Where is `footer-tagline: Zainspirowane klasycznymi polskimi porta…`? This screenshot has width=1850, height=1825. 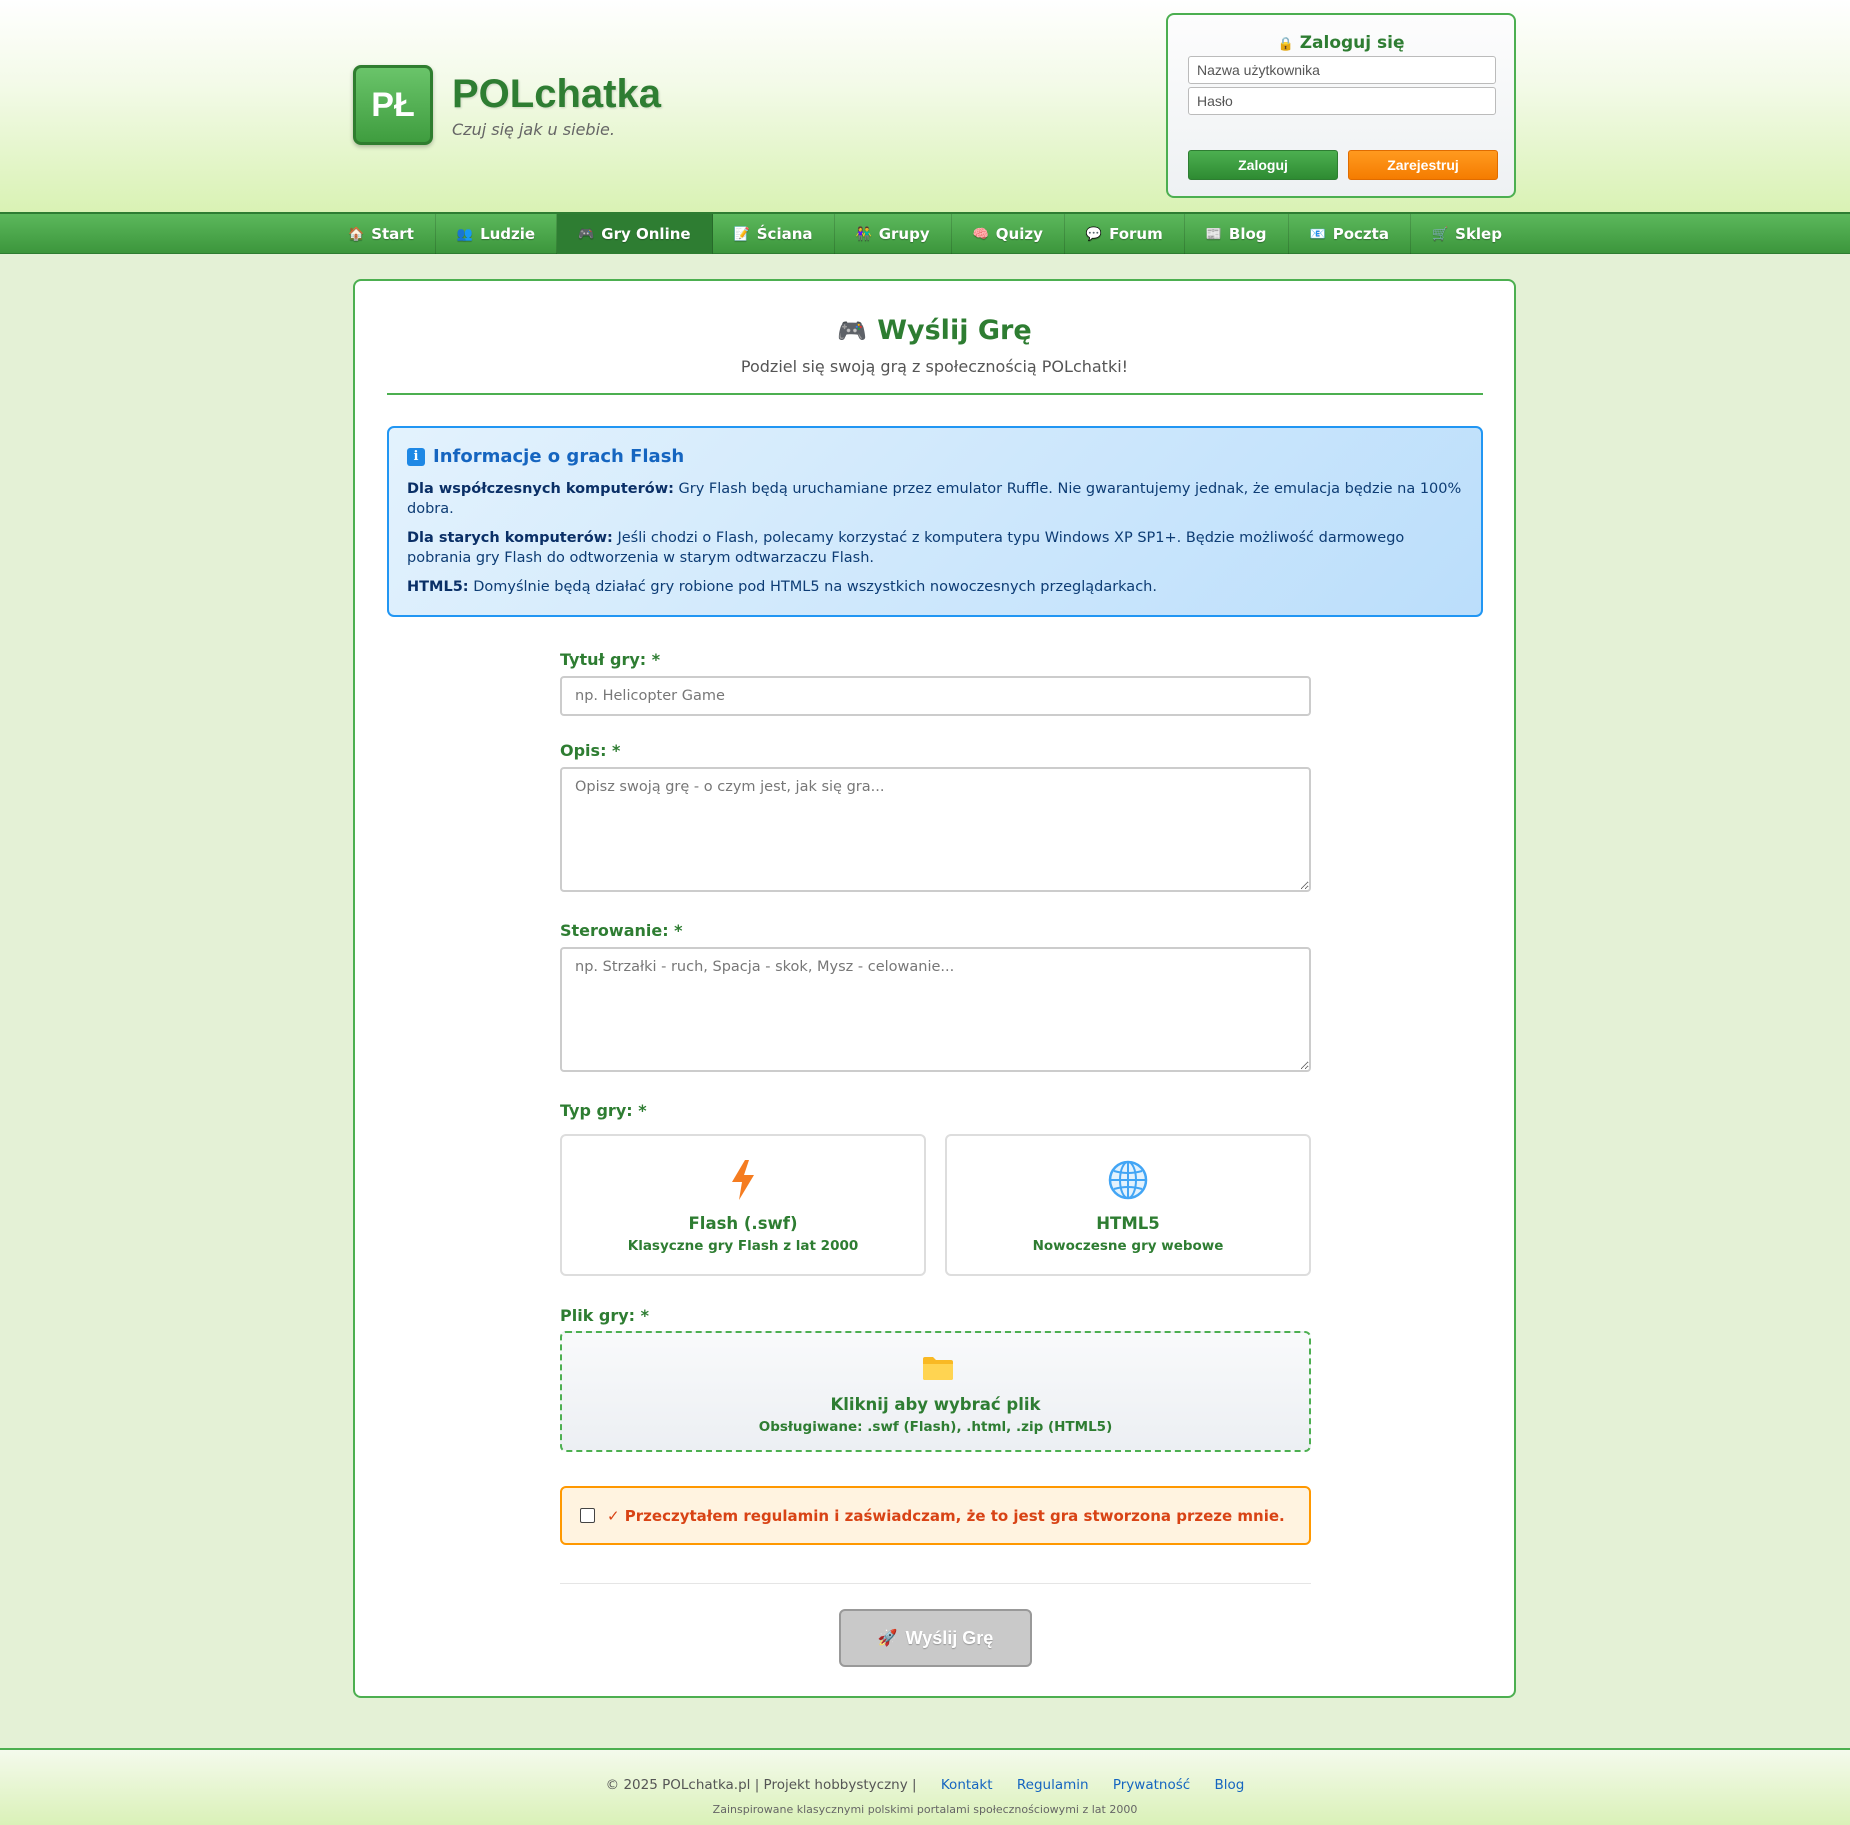 footer-tagline: Zainspirowane klasycznymi polskimi porta… is located at coordinates (925, 1809).